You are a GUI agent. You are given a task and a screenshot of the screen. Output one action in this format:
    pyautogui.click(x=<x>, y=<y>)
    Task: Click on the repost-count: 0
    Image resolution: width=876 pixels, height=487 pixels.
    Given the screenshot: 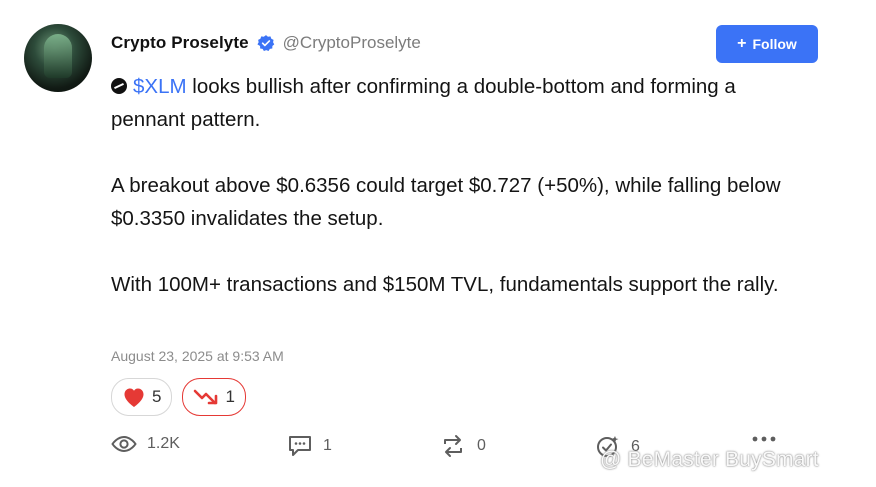 What is the action you would take?
    pyautogui.click(x=481, y=445)
    